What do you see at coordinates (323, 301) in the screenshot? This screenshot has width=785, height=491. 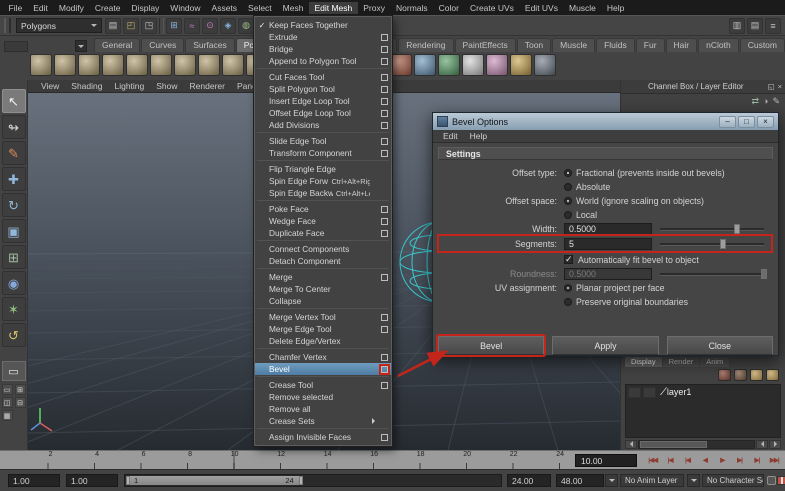 I see `menu-item: Collapse` at bounding box center [323, 301].